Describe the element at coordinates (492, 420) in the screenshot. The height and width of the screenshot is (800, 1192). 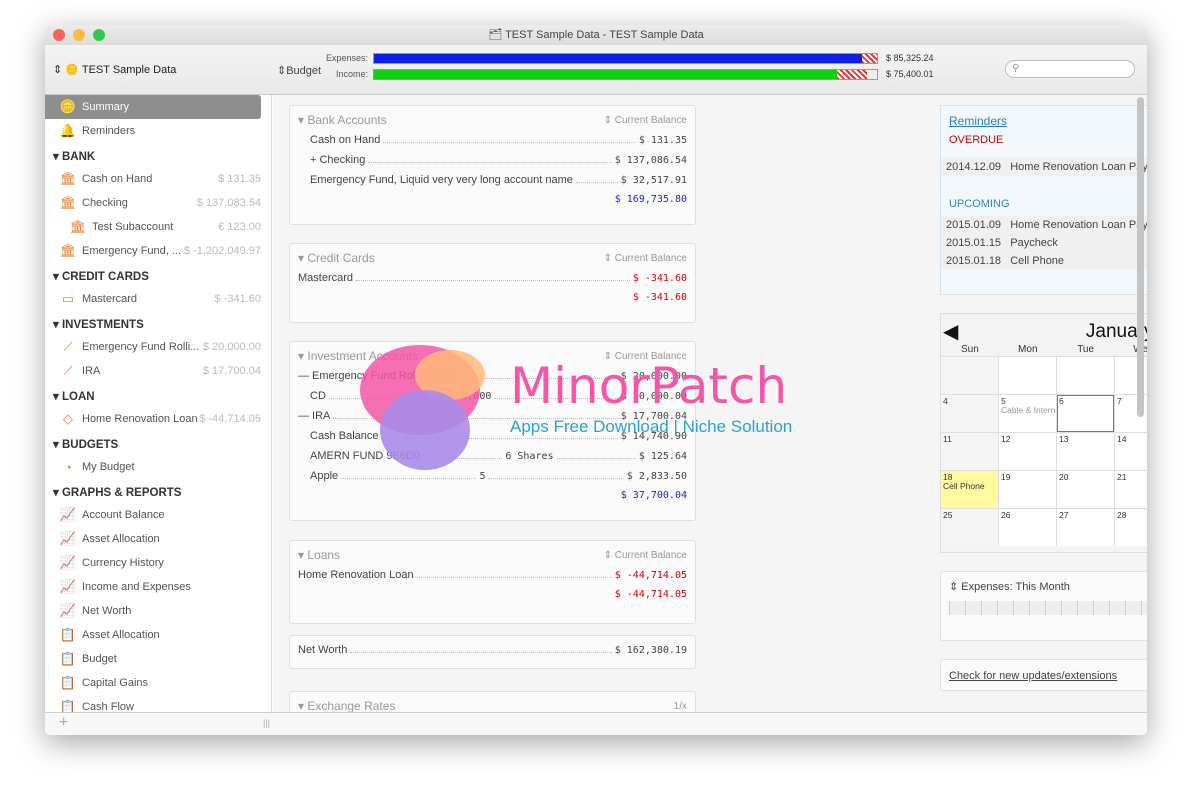
I see `account-row: — IRA $ 17,700.04` at that location.